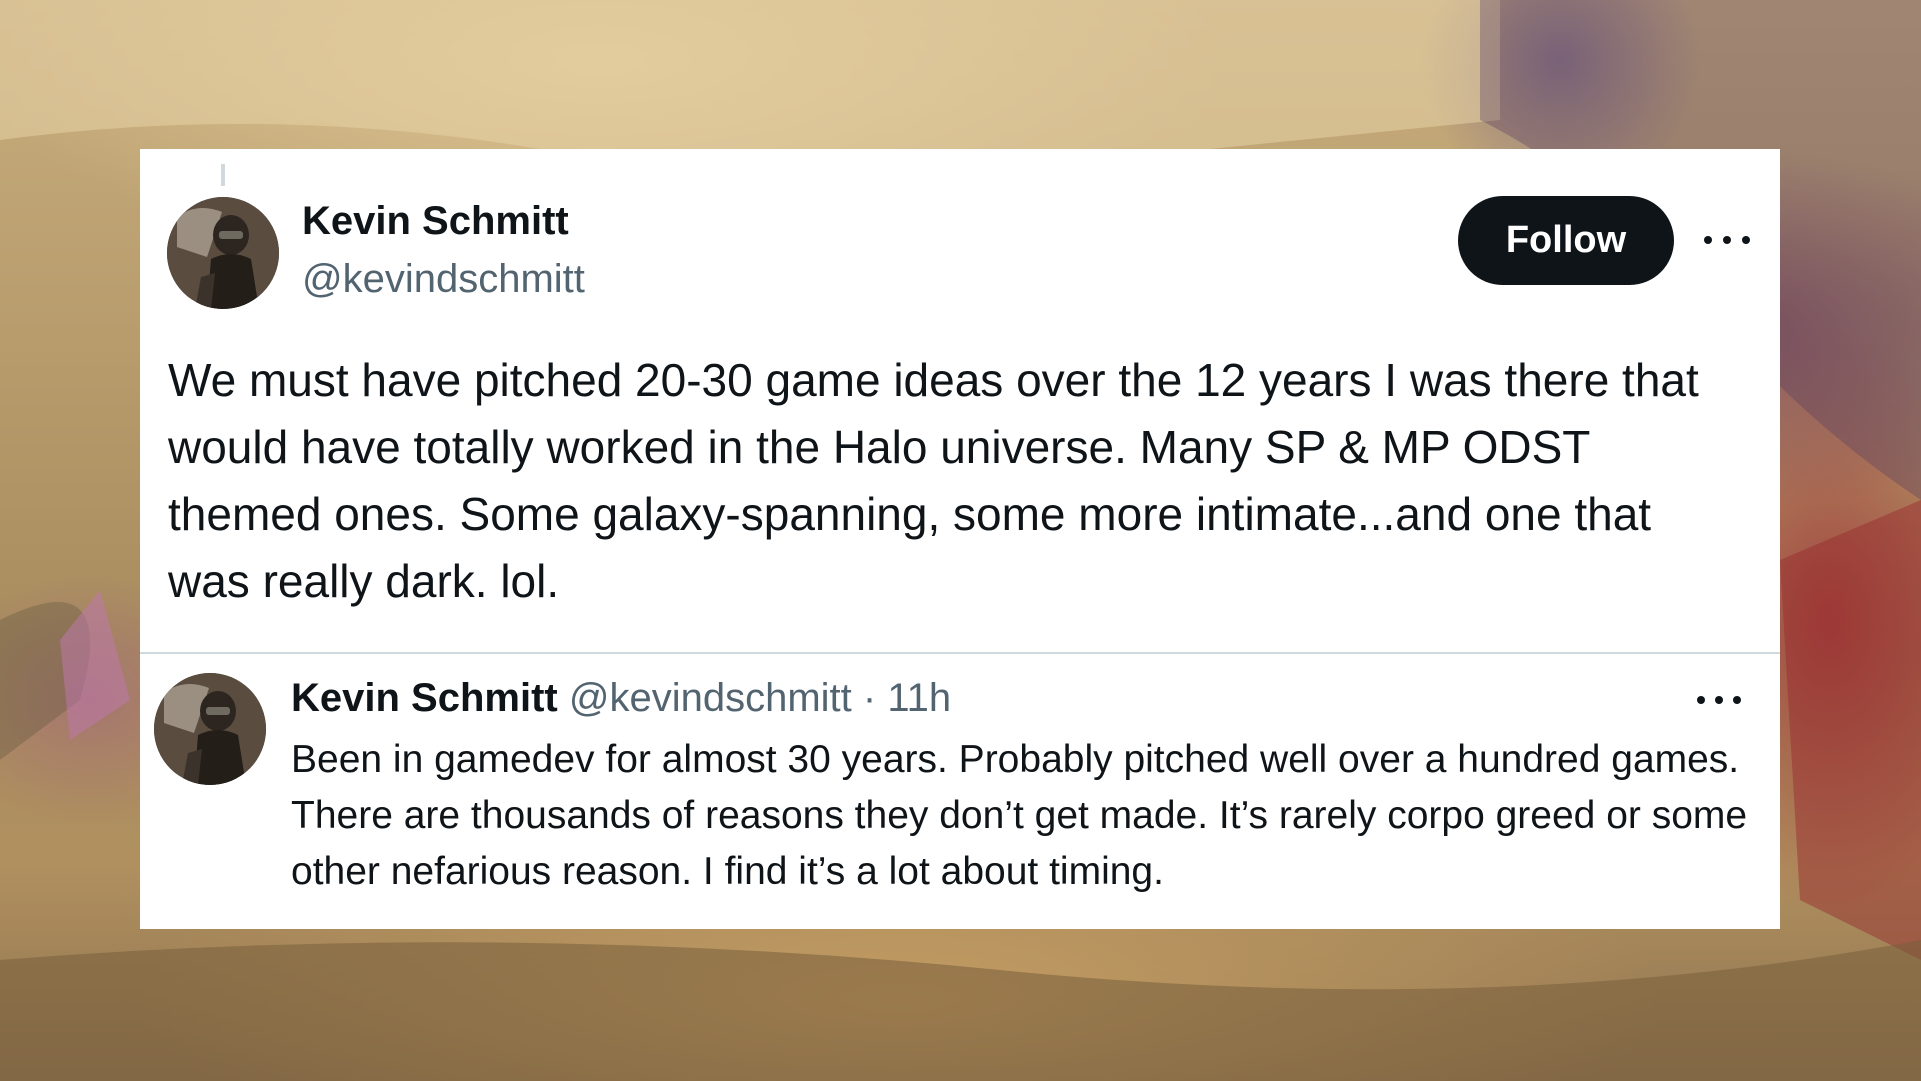 The width and height of the screenshot is (1921, 1081). Describe the element at coordinates (1727, 240) in the screenshot. I see `more-options-button` at that location.